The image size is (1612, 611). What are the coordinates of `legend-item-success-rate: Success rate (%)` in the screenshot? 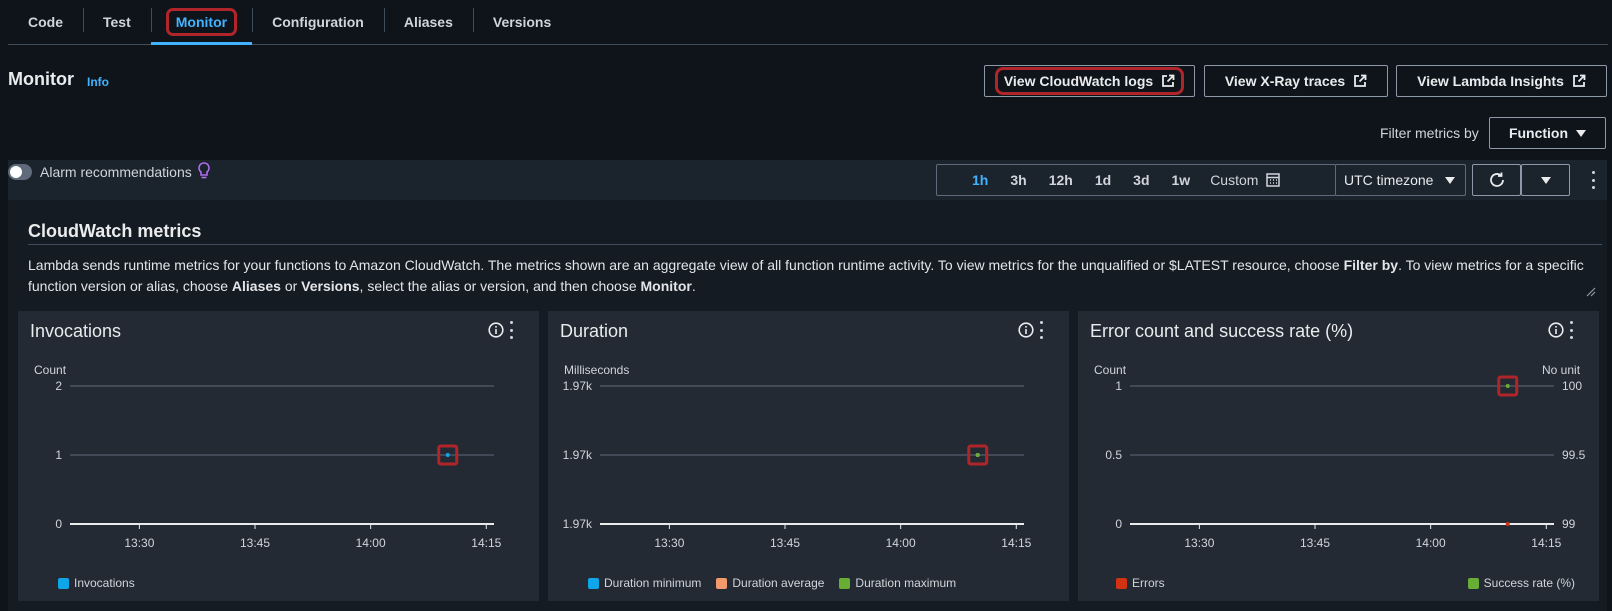 It's located at (1521, 583).